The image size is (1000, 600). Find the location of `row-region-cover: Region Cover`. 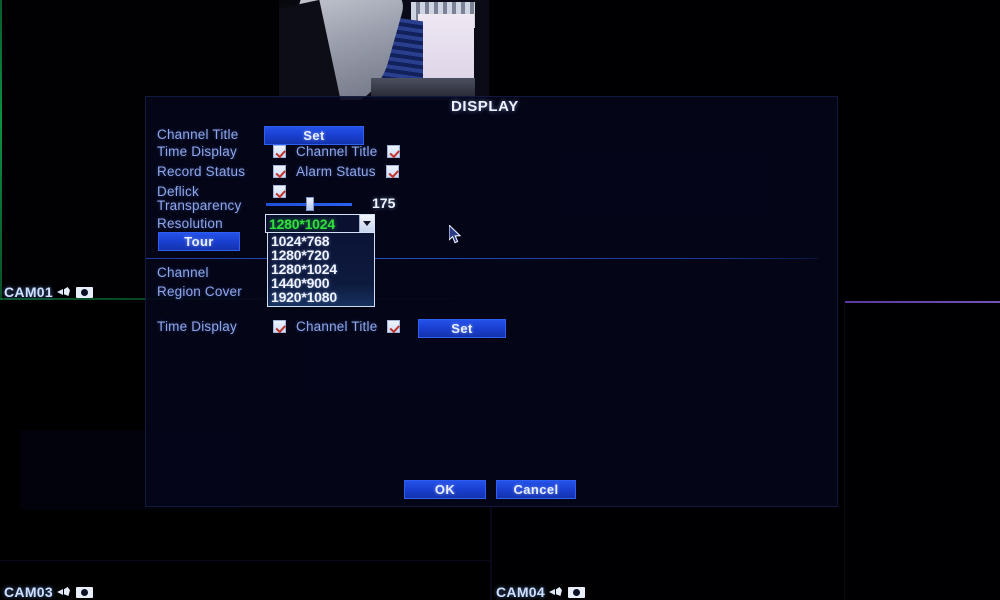

row-region-cover: Region Cover is located at coordinates (215, 291).